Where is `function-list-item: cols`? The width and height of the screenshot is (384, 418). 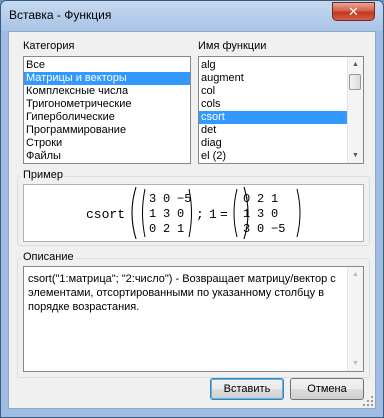
function-list-item: cols is located at coordinates (273, 104).